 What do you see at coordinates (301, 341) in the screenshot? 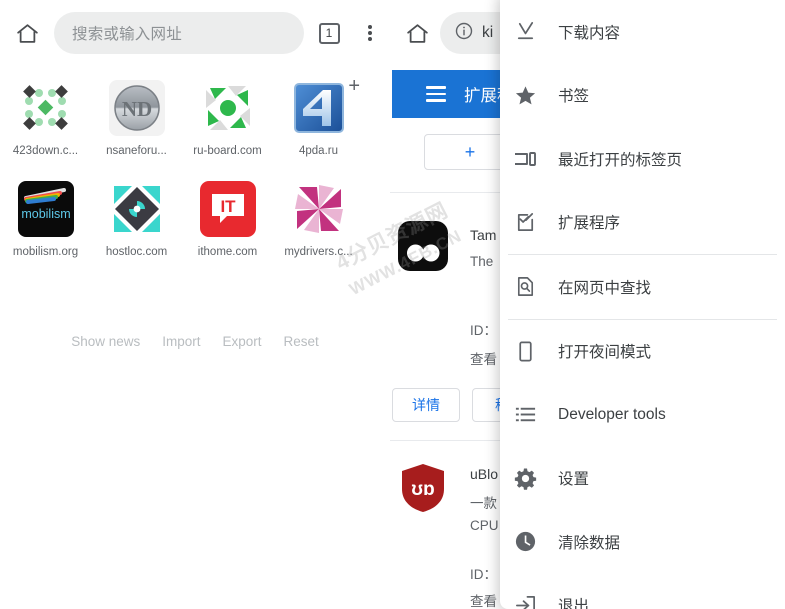
I see `reset-link: Reset` at bounding box center [301, 341].